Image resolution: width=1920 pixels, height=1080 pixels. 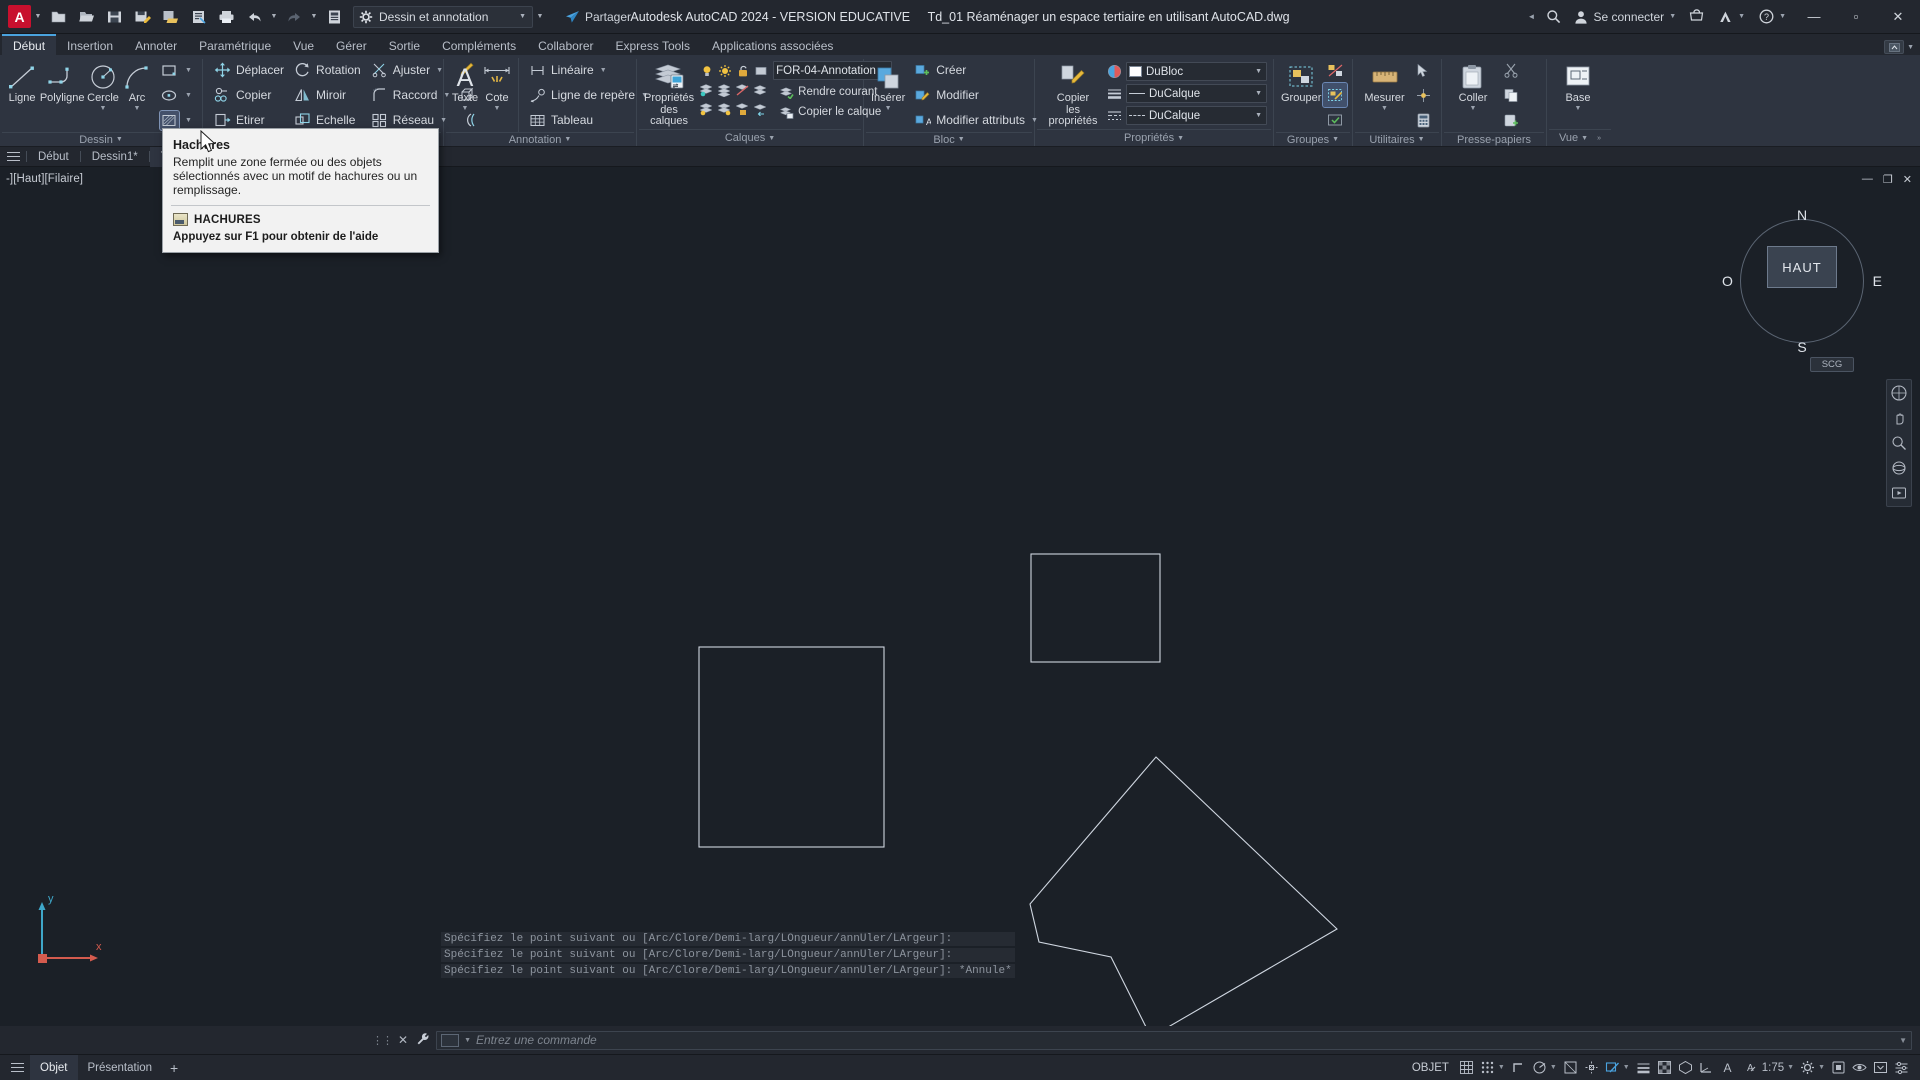 I want to click on groupes-panel-chevron-icon: ▼, so click(x=1335, y=139).